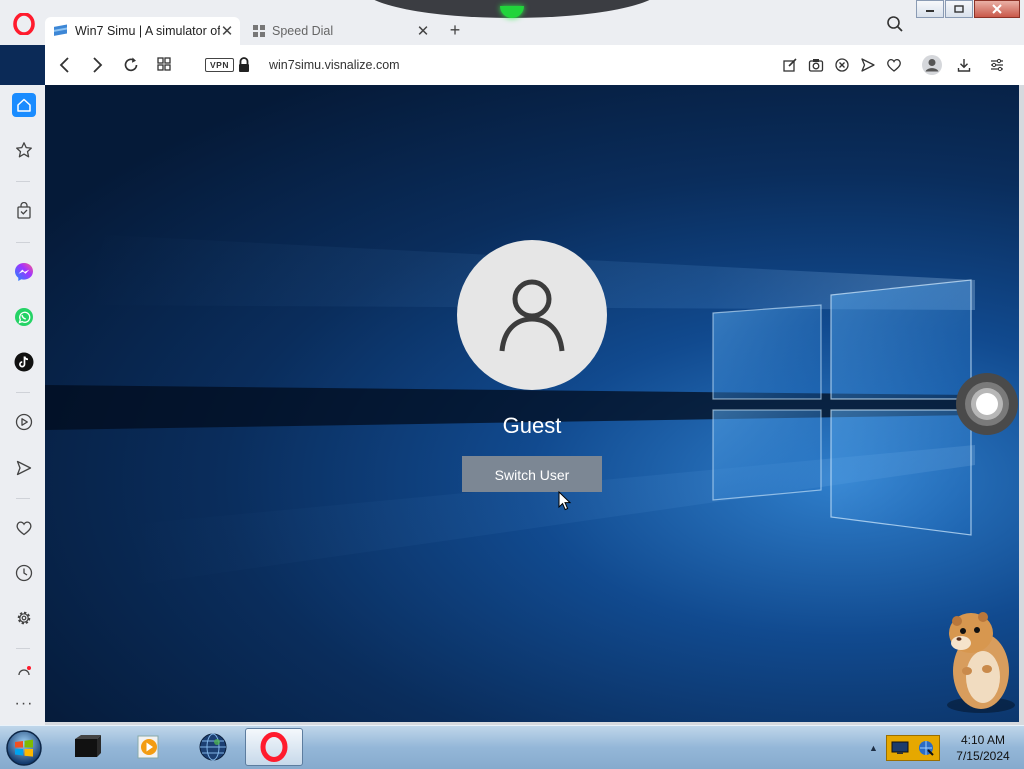 The image size is (1024, 769). I want to click on reload-icon, so click(131, 64).